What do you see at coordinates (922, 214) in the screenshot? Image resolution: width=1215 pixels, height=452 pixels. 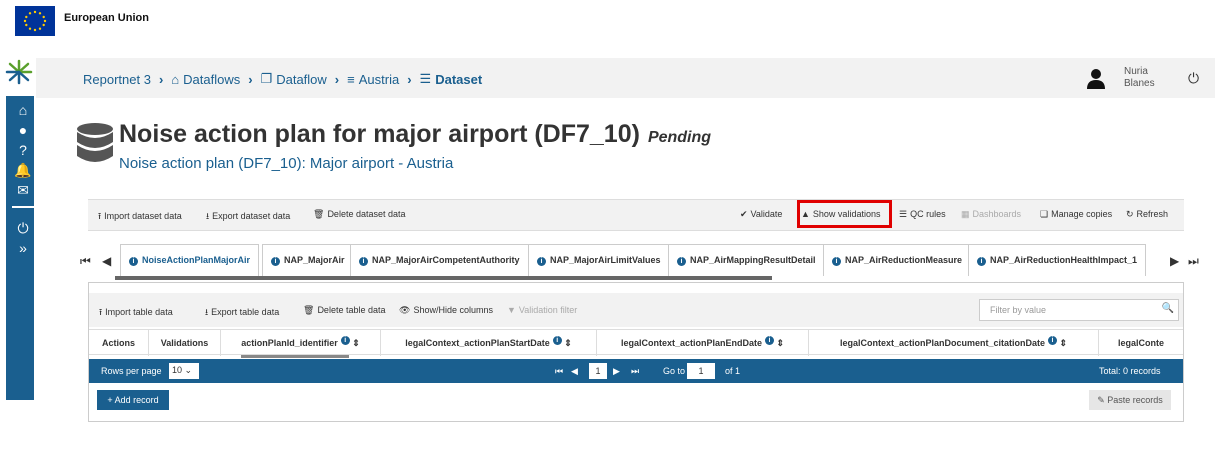 I see `qc-rules-button: ☰ QC rules` at bounding box center [922, 214].